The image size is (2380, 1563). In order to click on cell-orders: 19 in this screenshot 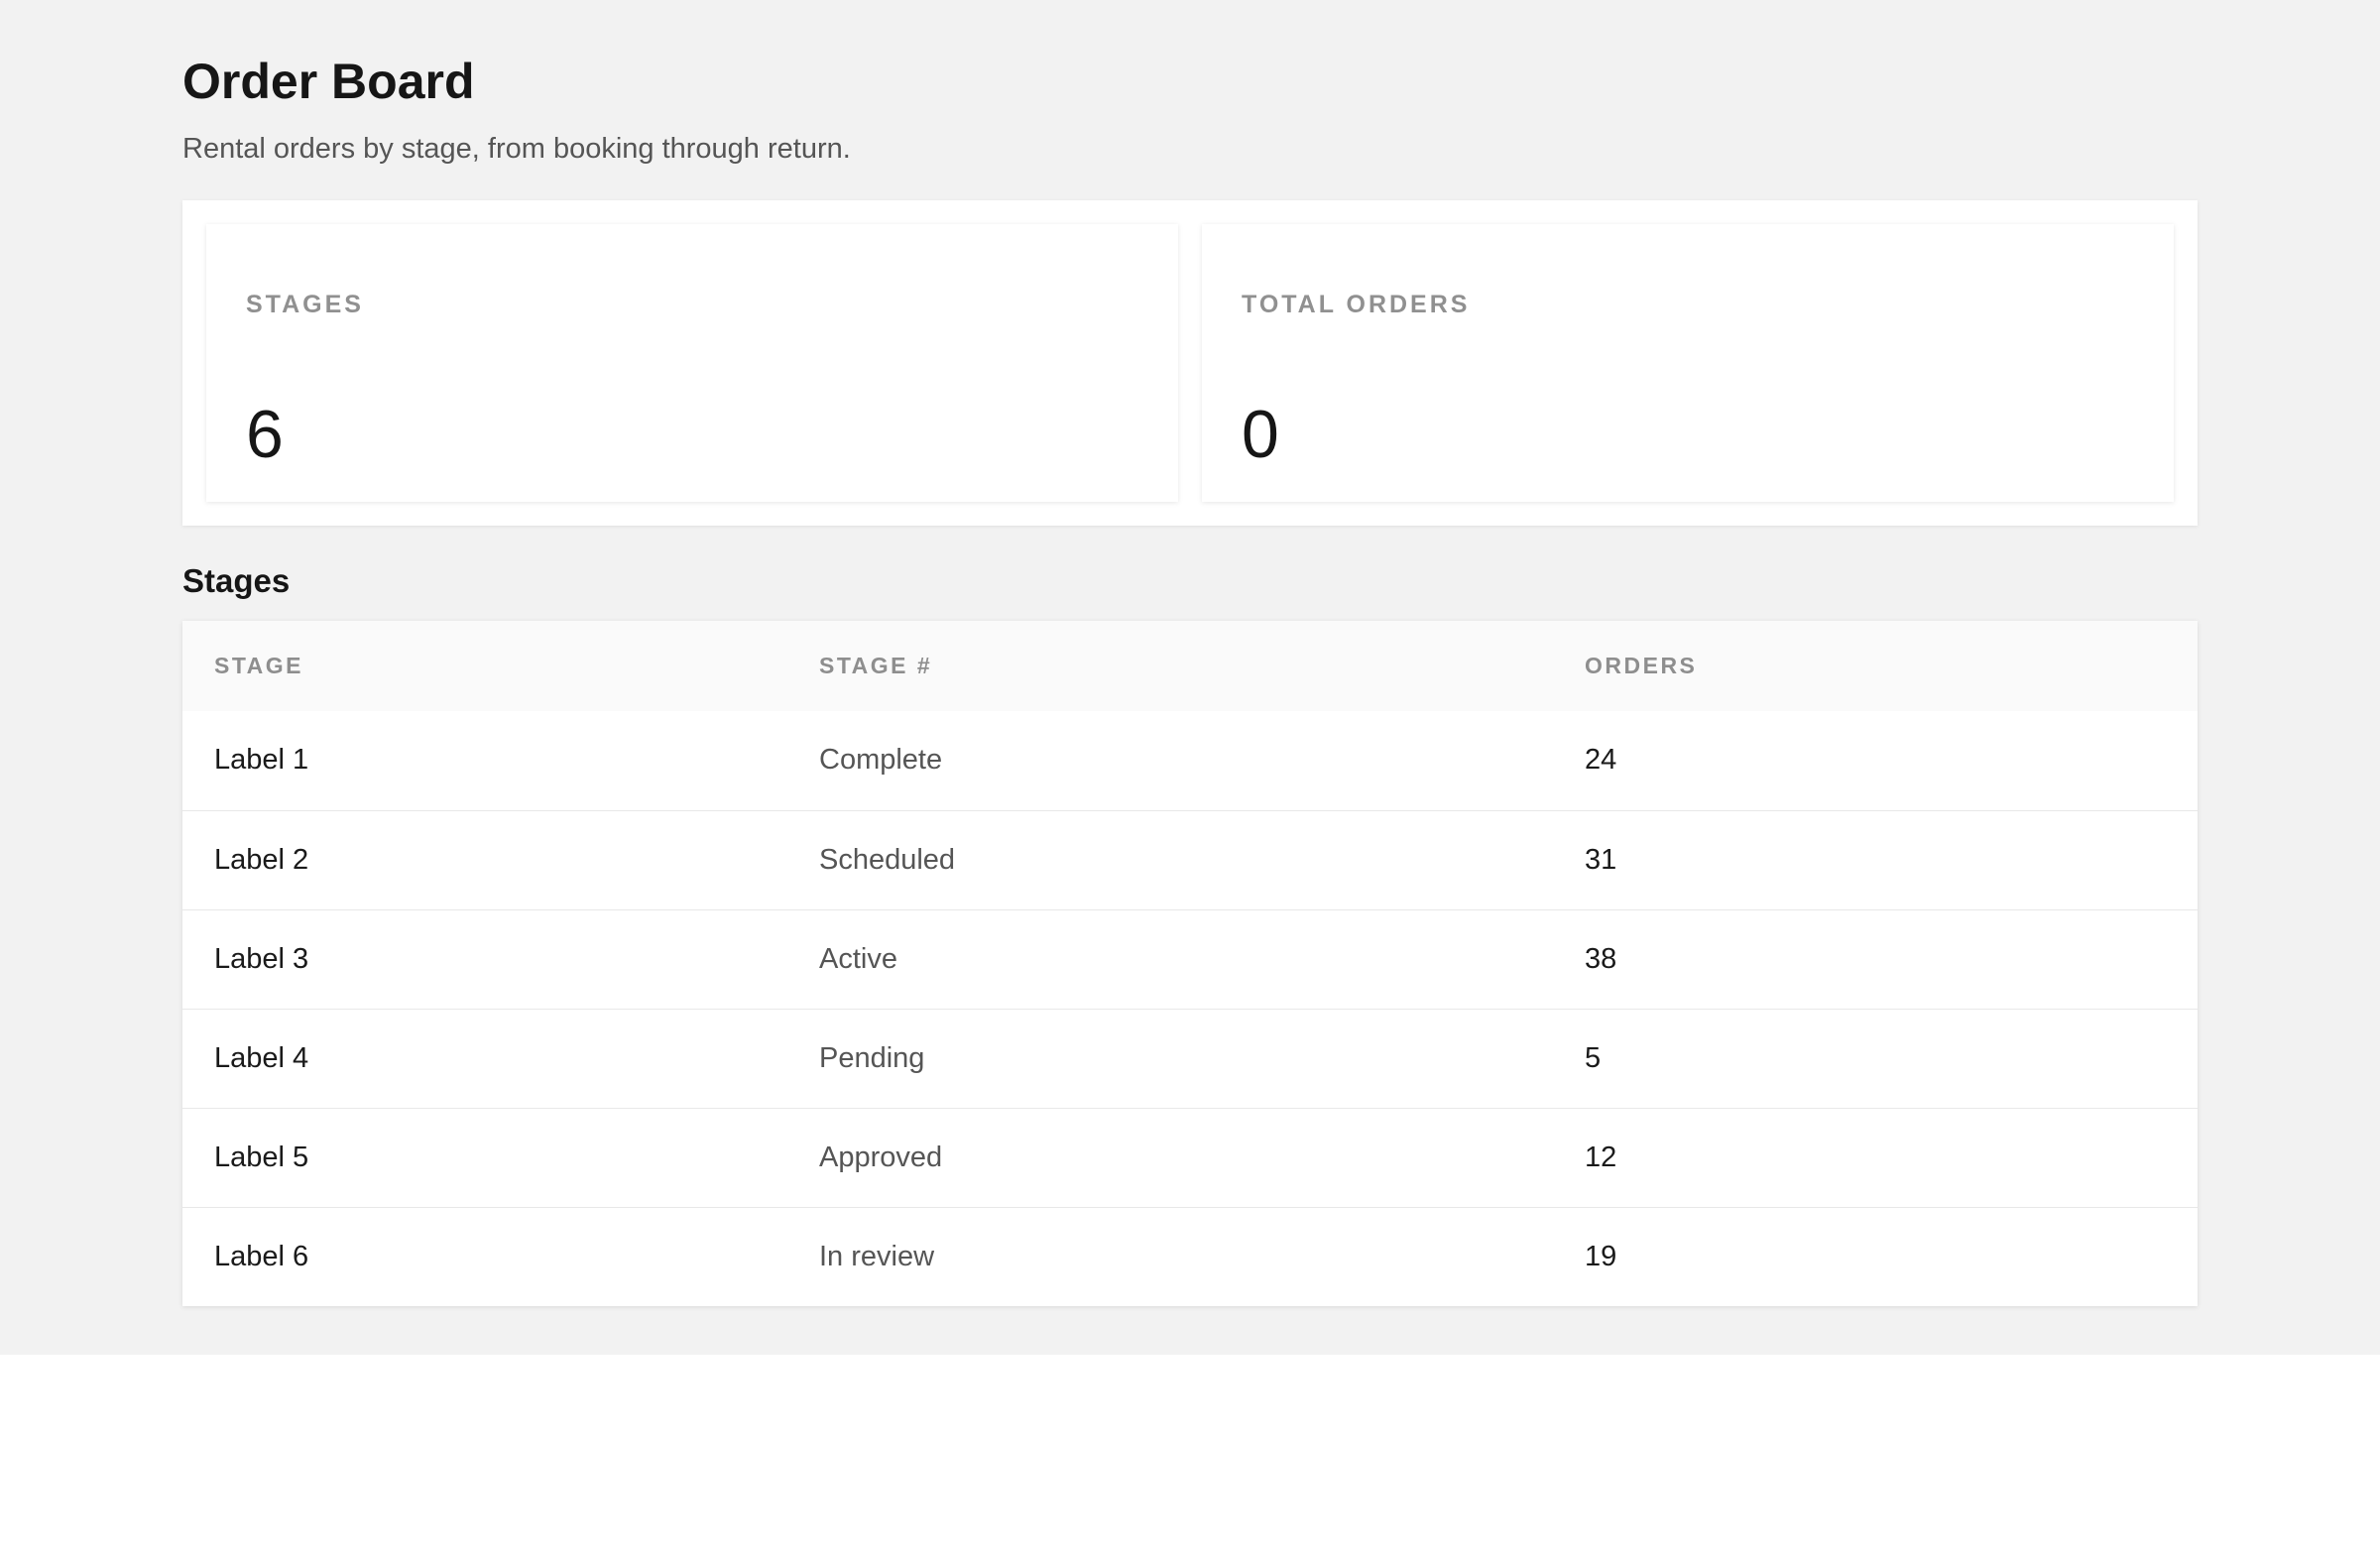, I will do `click(1601, 1256)`.